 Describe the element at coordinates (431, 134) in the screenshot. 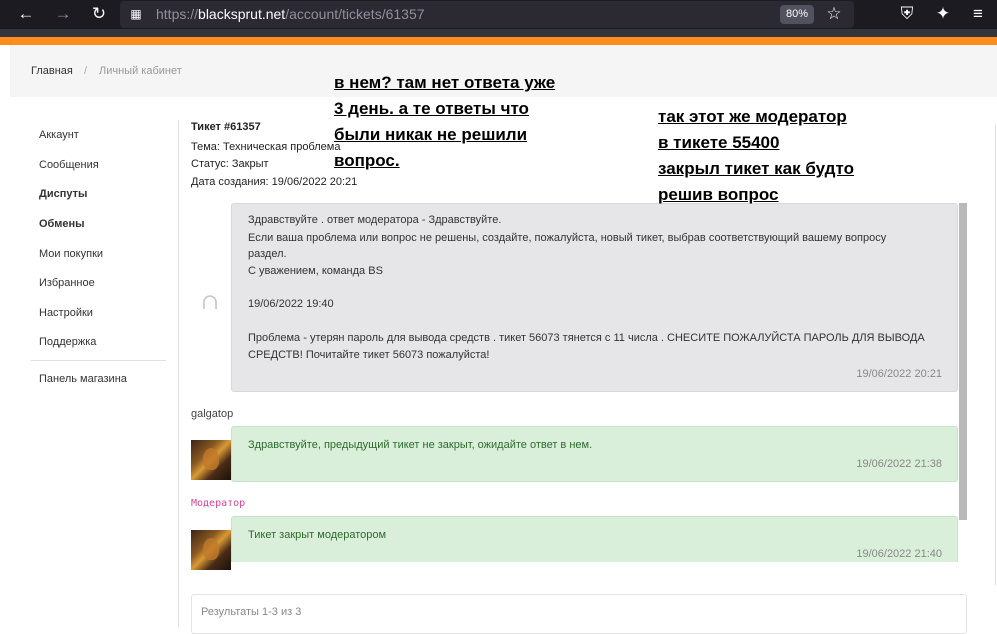

I see `annotation-left-line: были никак не решили` at that location.